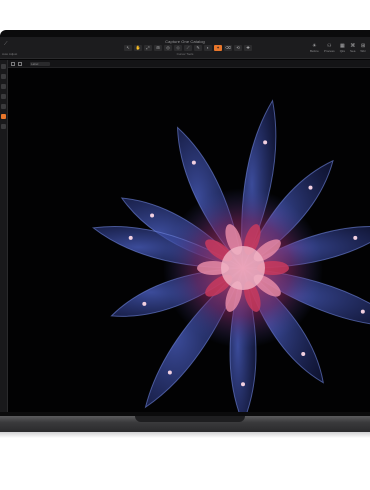  I want to click on cursor-tool-1: ✋, so click(138, 48).